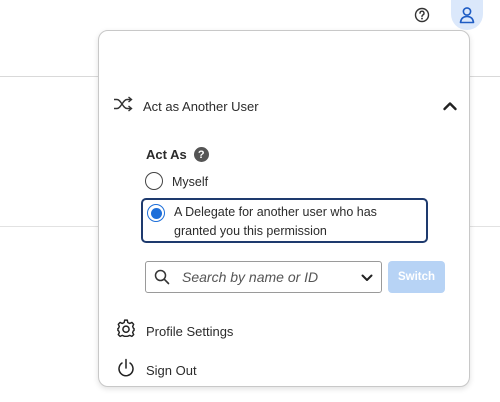 This screenshot has height=402, width=500. I want to click on header-icons, so click(440, 15).